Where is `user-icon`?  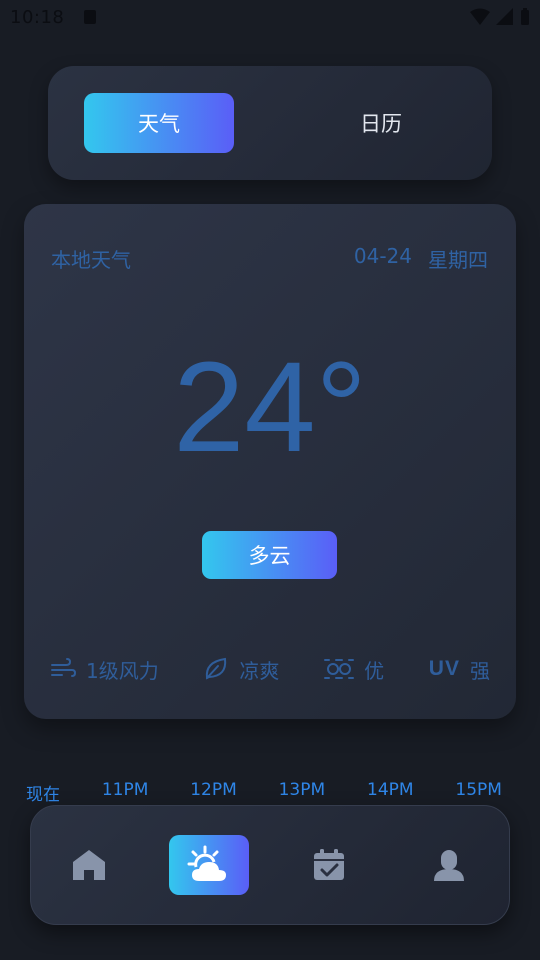 user-icon is located at coordinates (449, 865).